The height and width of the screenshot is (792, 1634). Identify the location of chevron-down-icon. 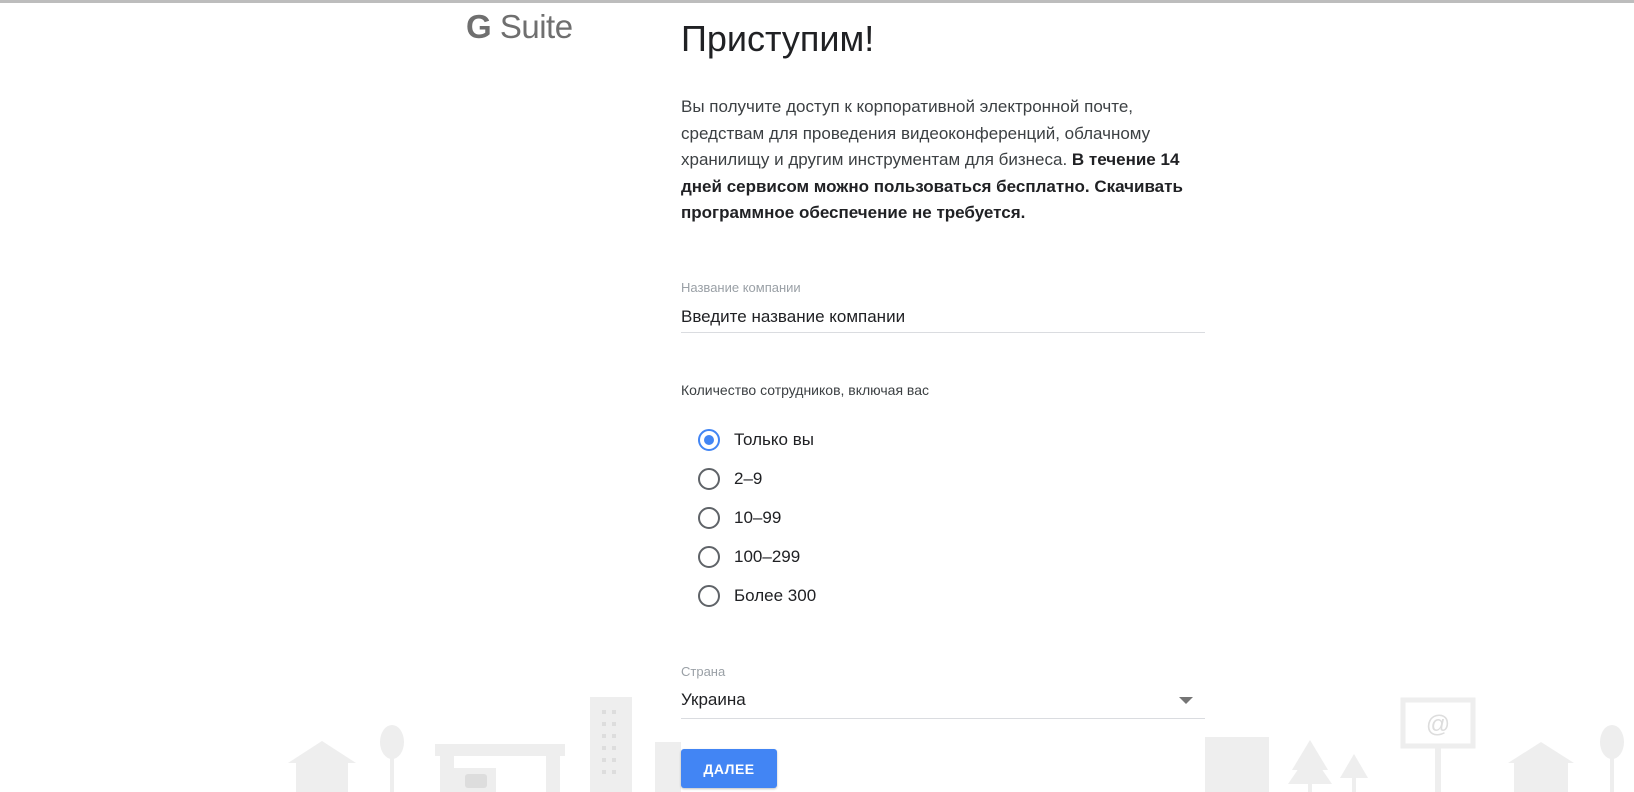
(1186, 700).